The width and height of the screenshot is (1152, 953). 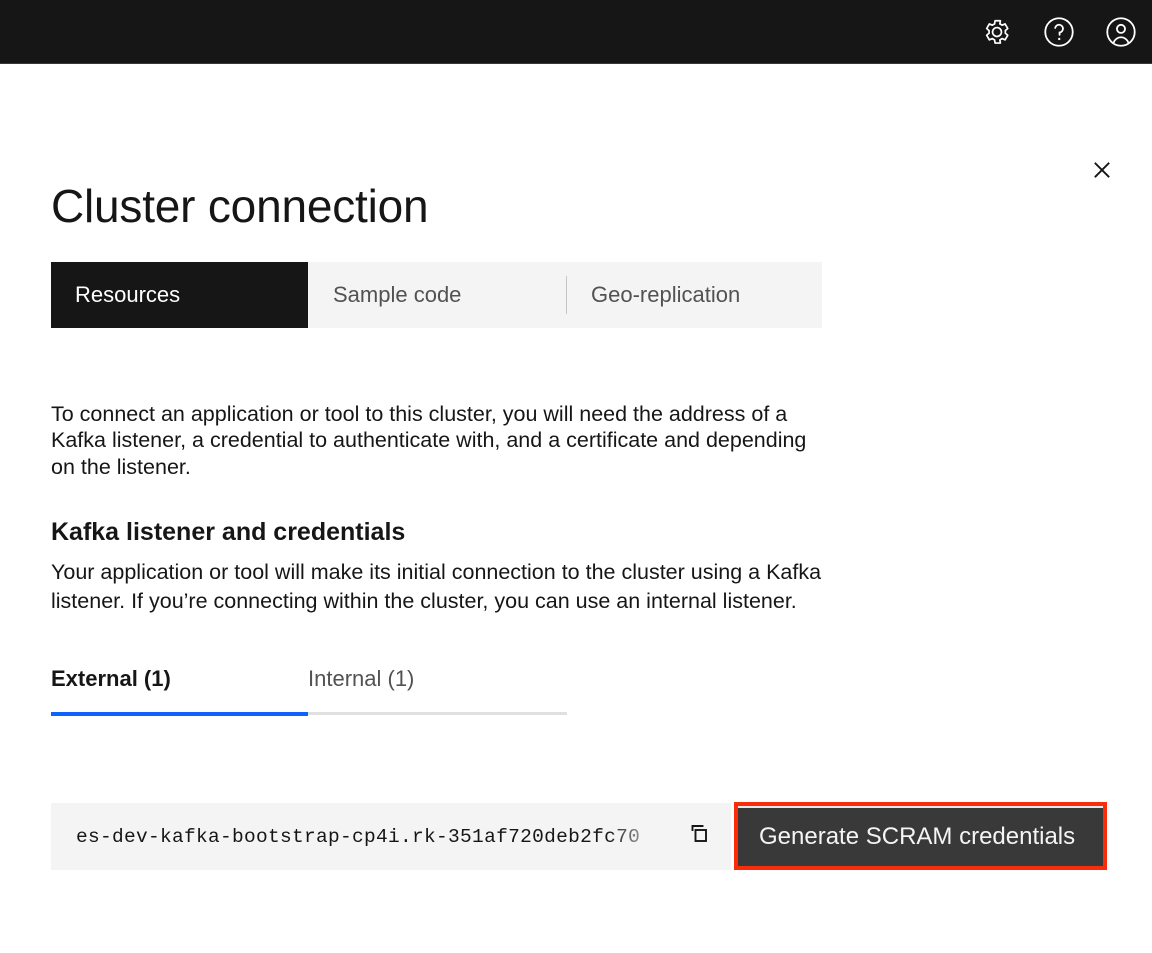 What do you see at coordinates (240, 205) in the screenshot?
I see `page-title: Cluster connection` at bounding box center [240, 205].